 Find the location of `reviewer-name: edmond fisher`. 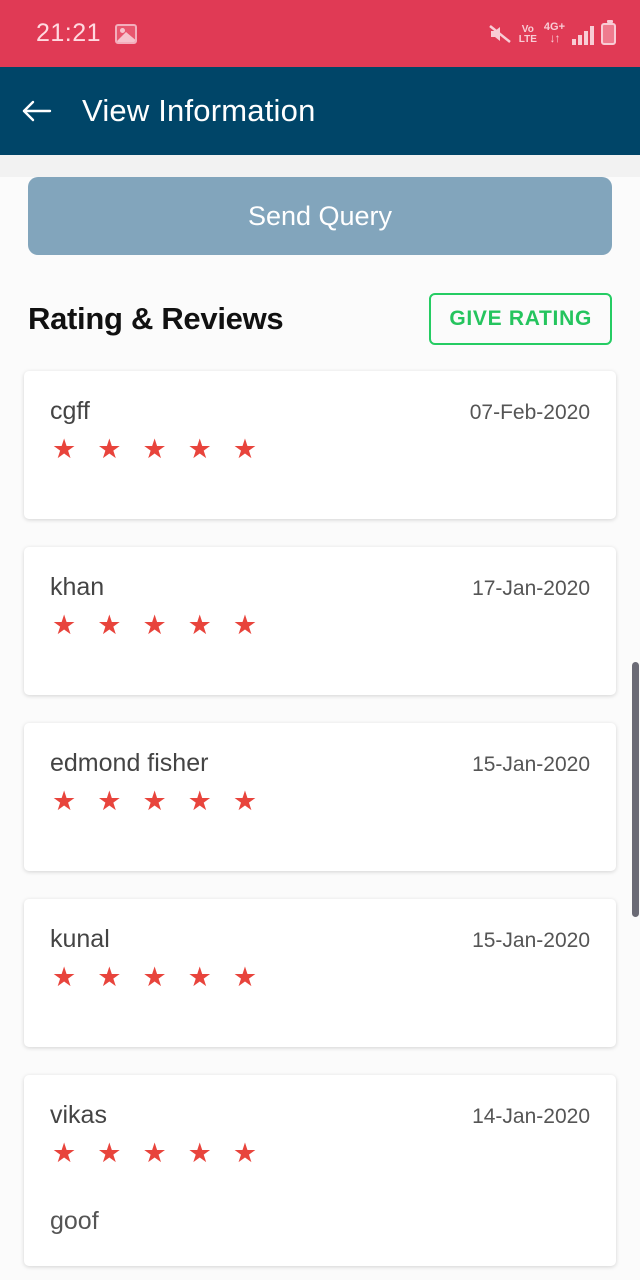

reviewer-name: edmond fisher is located at coordinates (129, 763).